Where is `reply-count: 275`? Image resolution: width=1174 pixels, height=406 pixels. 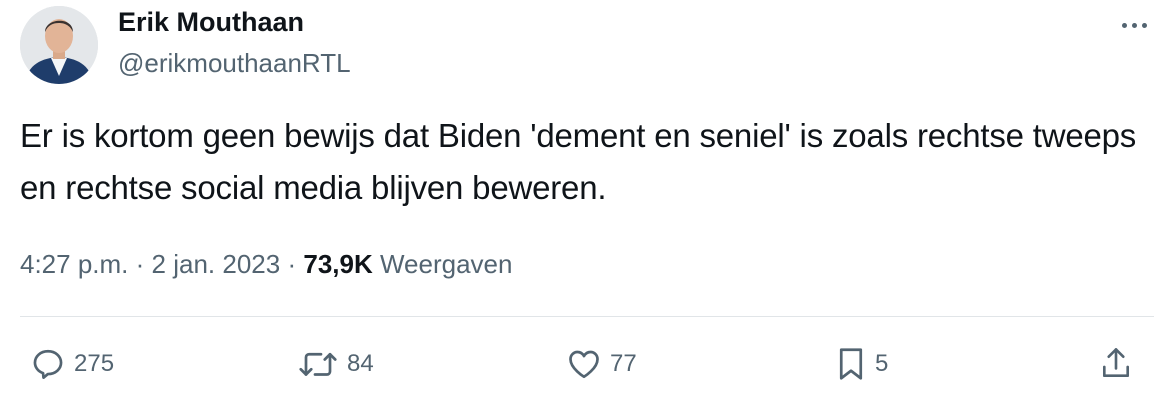 reply-count: 275 is located at coordinates (94, 363).